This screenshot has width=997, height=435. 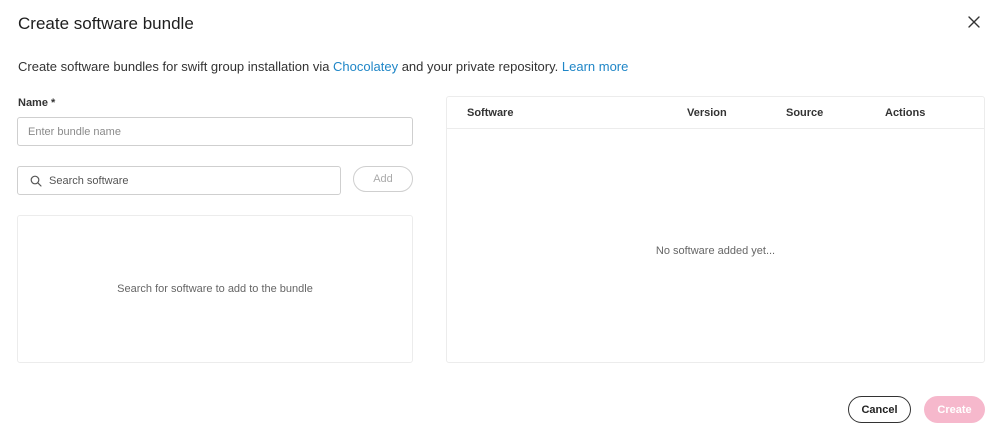 I want to click on close-button, so click(x=974, y=24).